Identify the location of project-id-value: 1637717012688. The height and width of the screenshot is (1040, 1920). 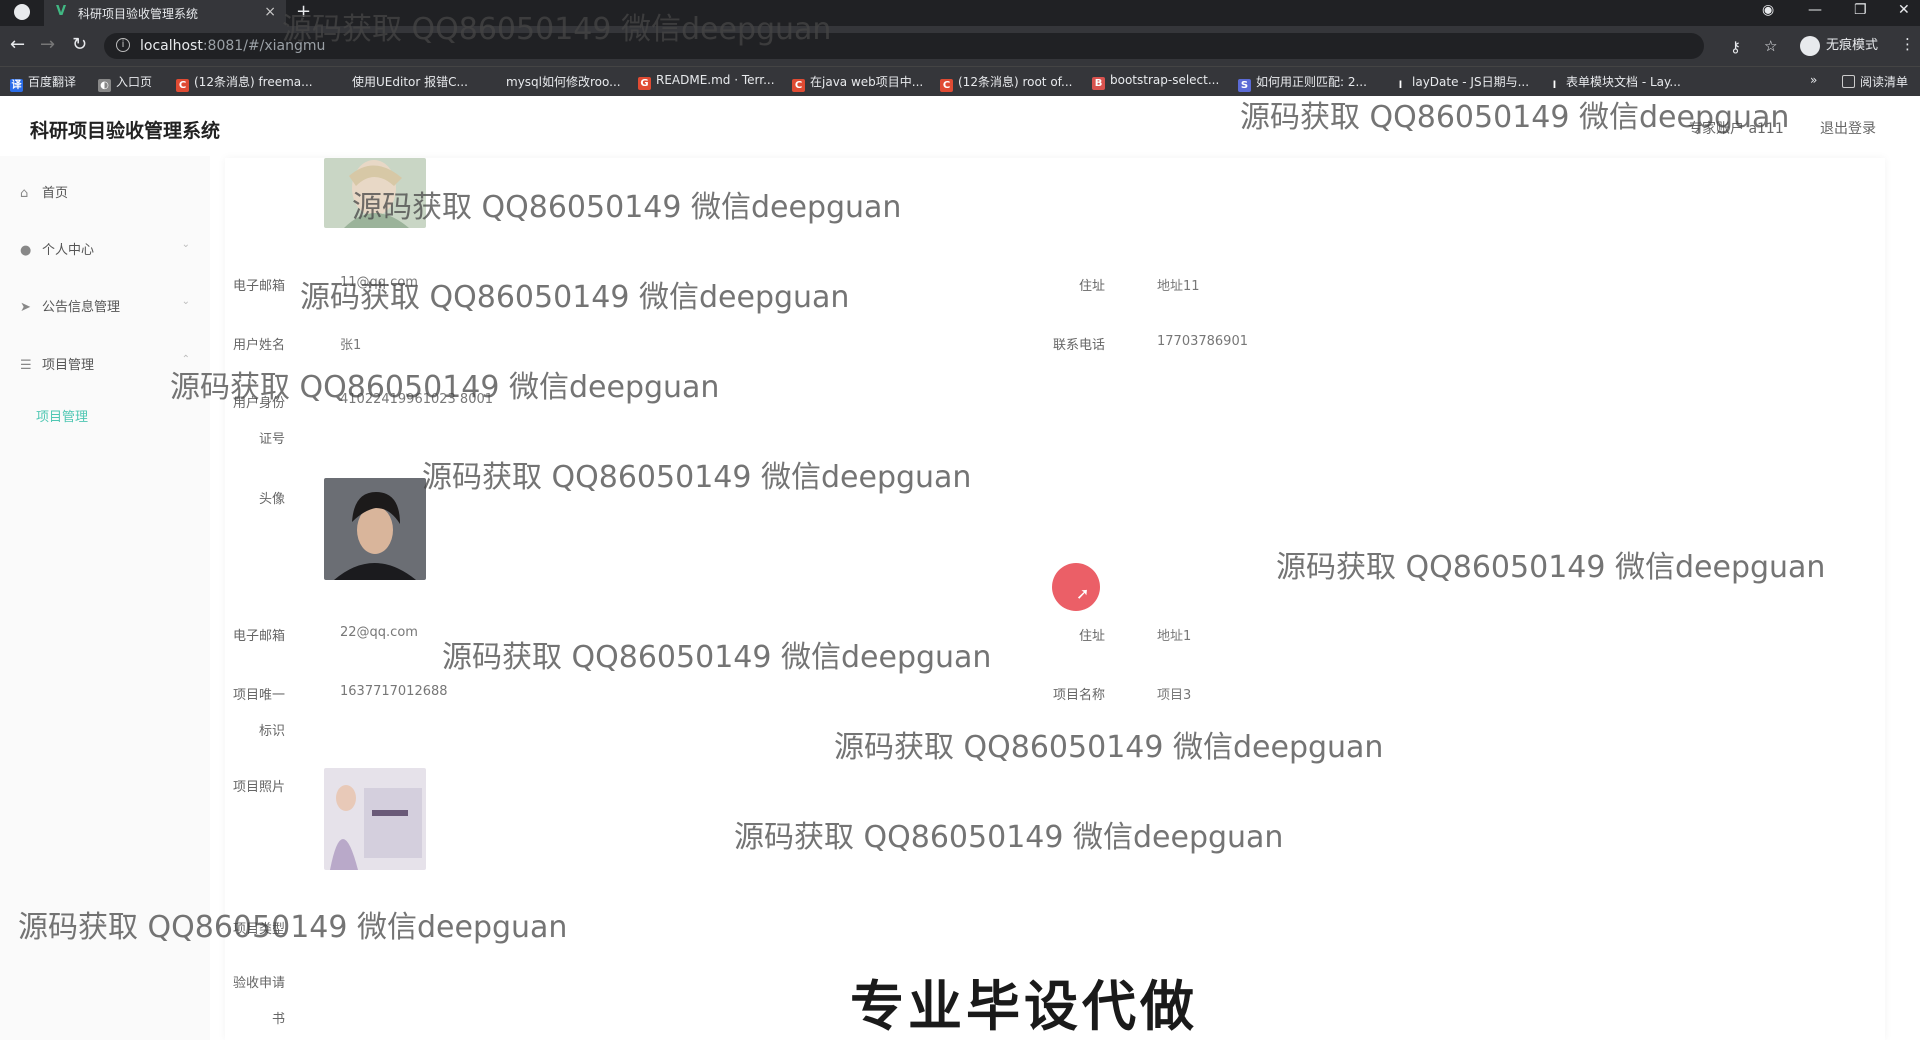
(394, 691).